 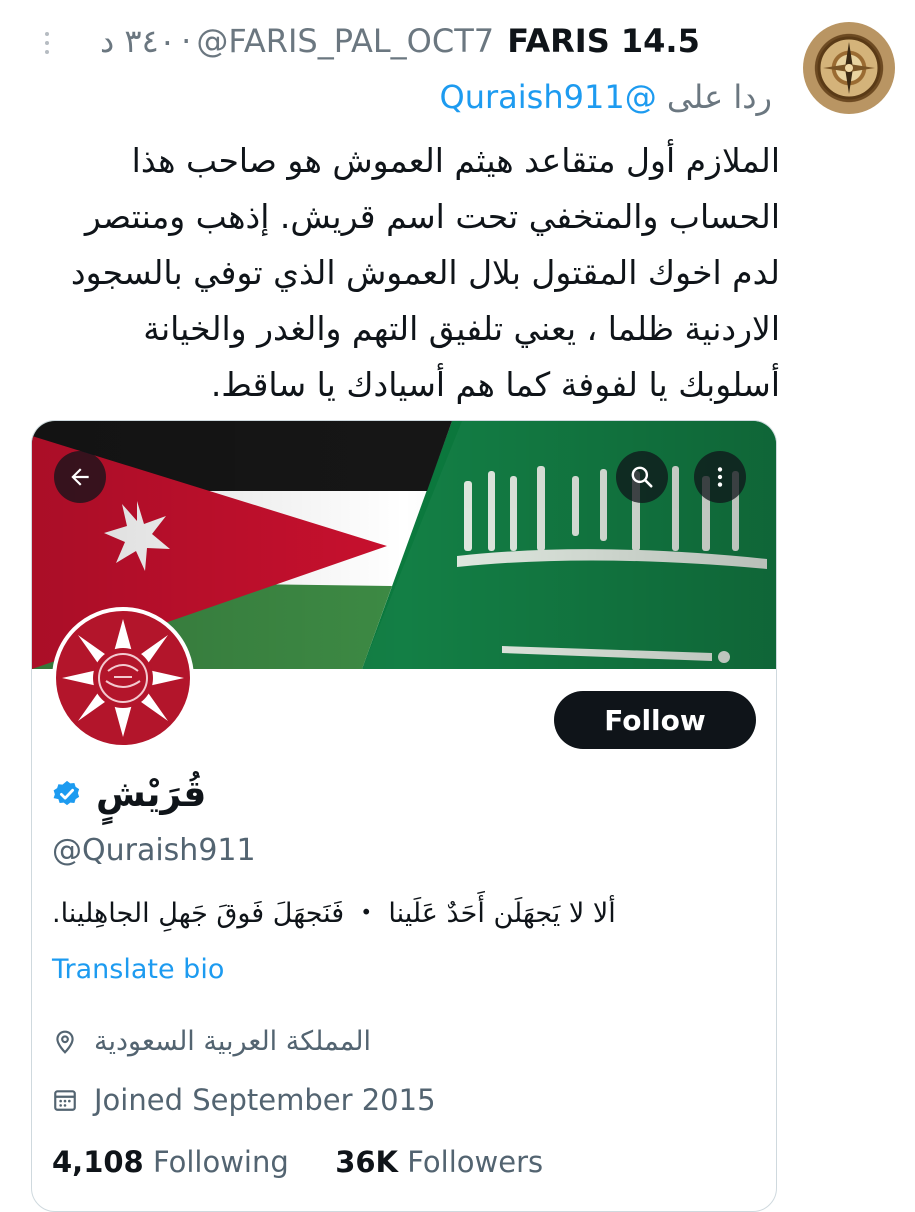 I want to click on profile-location: المملكة العربية السعودية, so click(x=233, y=1041).